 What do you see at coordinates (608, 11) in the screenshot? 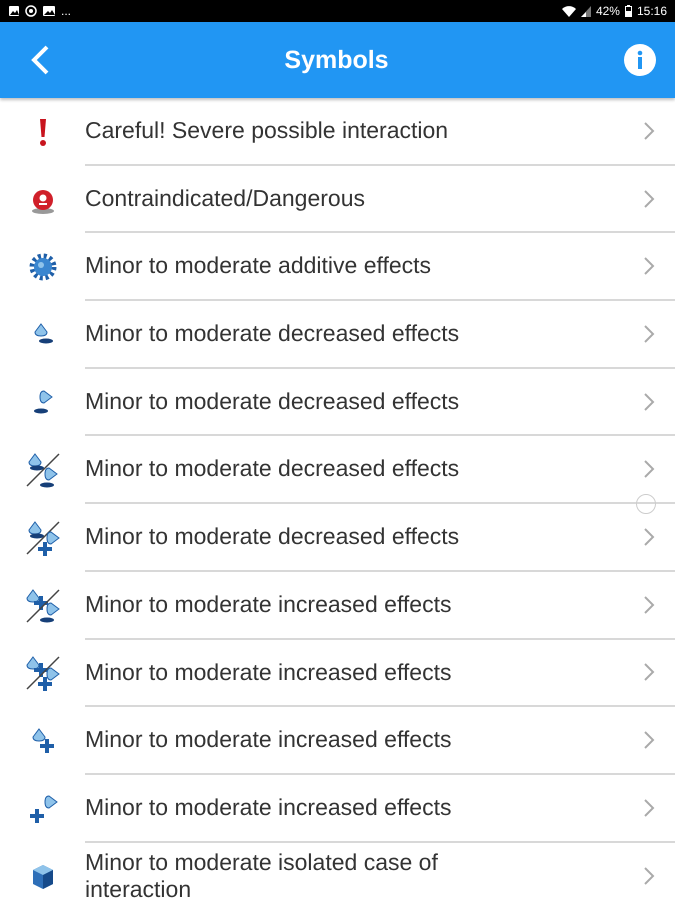
I see `battery-percent: 42%` at bounding box center [608, 11].